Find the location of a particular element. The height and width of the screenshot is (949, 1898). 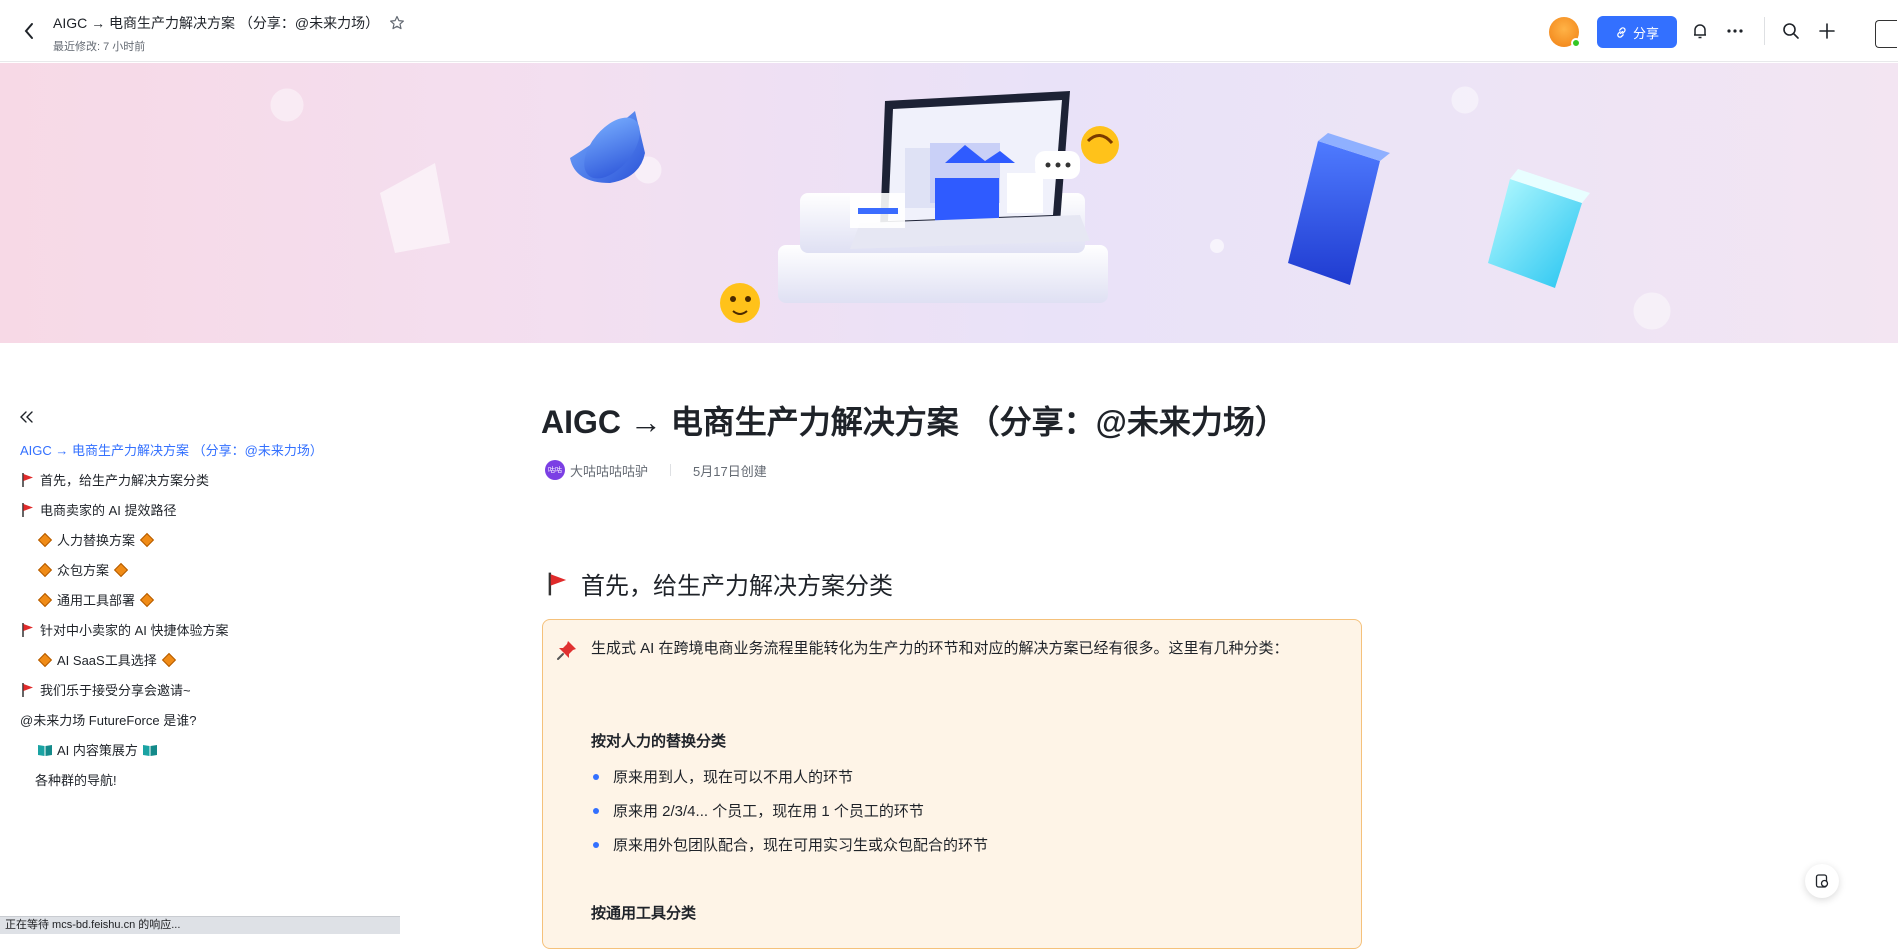

toc-item-label: 人力替换方案 is located at coordinates (96, 540).